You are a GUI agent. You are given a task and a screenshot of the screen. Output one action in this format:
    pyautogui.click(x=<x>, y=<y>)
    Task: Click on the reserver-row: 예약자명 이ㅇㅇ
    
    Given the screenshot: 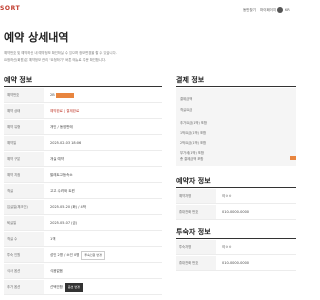 What is the action you would take?
    pyautogui.click(x=236, y=196)
    